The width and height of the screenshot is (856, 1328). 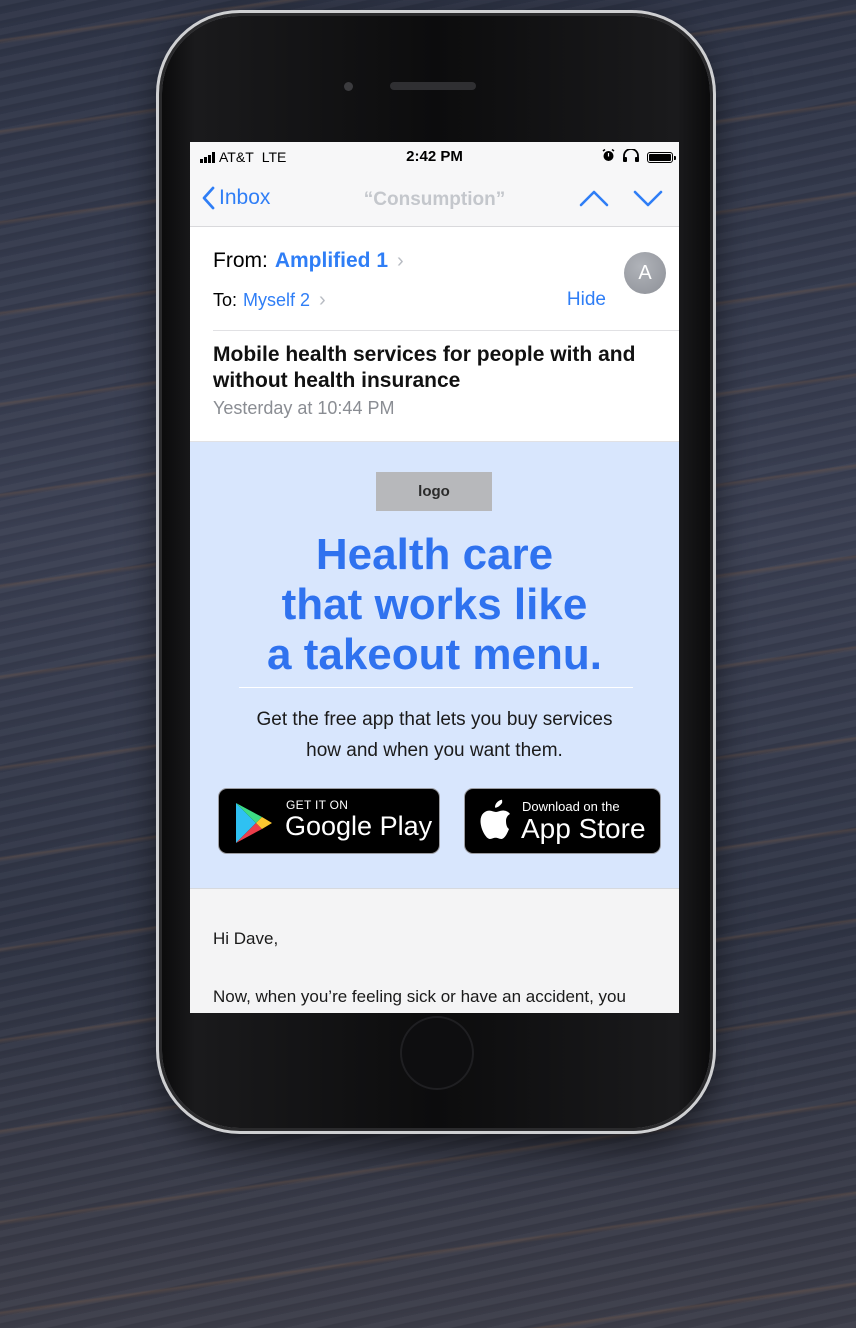 What do you see at coordinates (317, 805) in the screenshot?
I see `google-play-small-text: GET IT ON` at bounding box center [317, 805].